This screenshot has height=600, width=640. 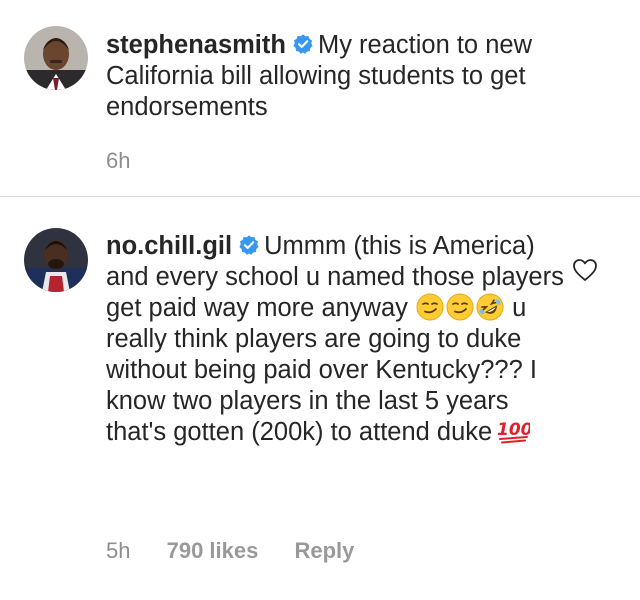 I want to click on timestamp: 6h, so click(x=118, y=160).